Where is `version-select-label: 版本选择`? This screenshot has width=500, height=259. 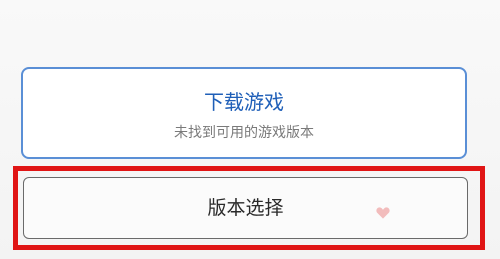 version-select-label: 版本选择 is located at coordinates (245, 208).